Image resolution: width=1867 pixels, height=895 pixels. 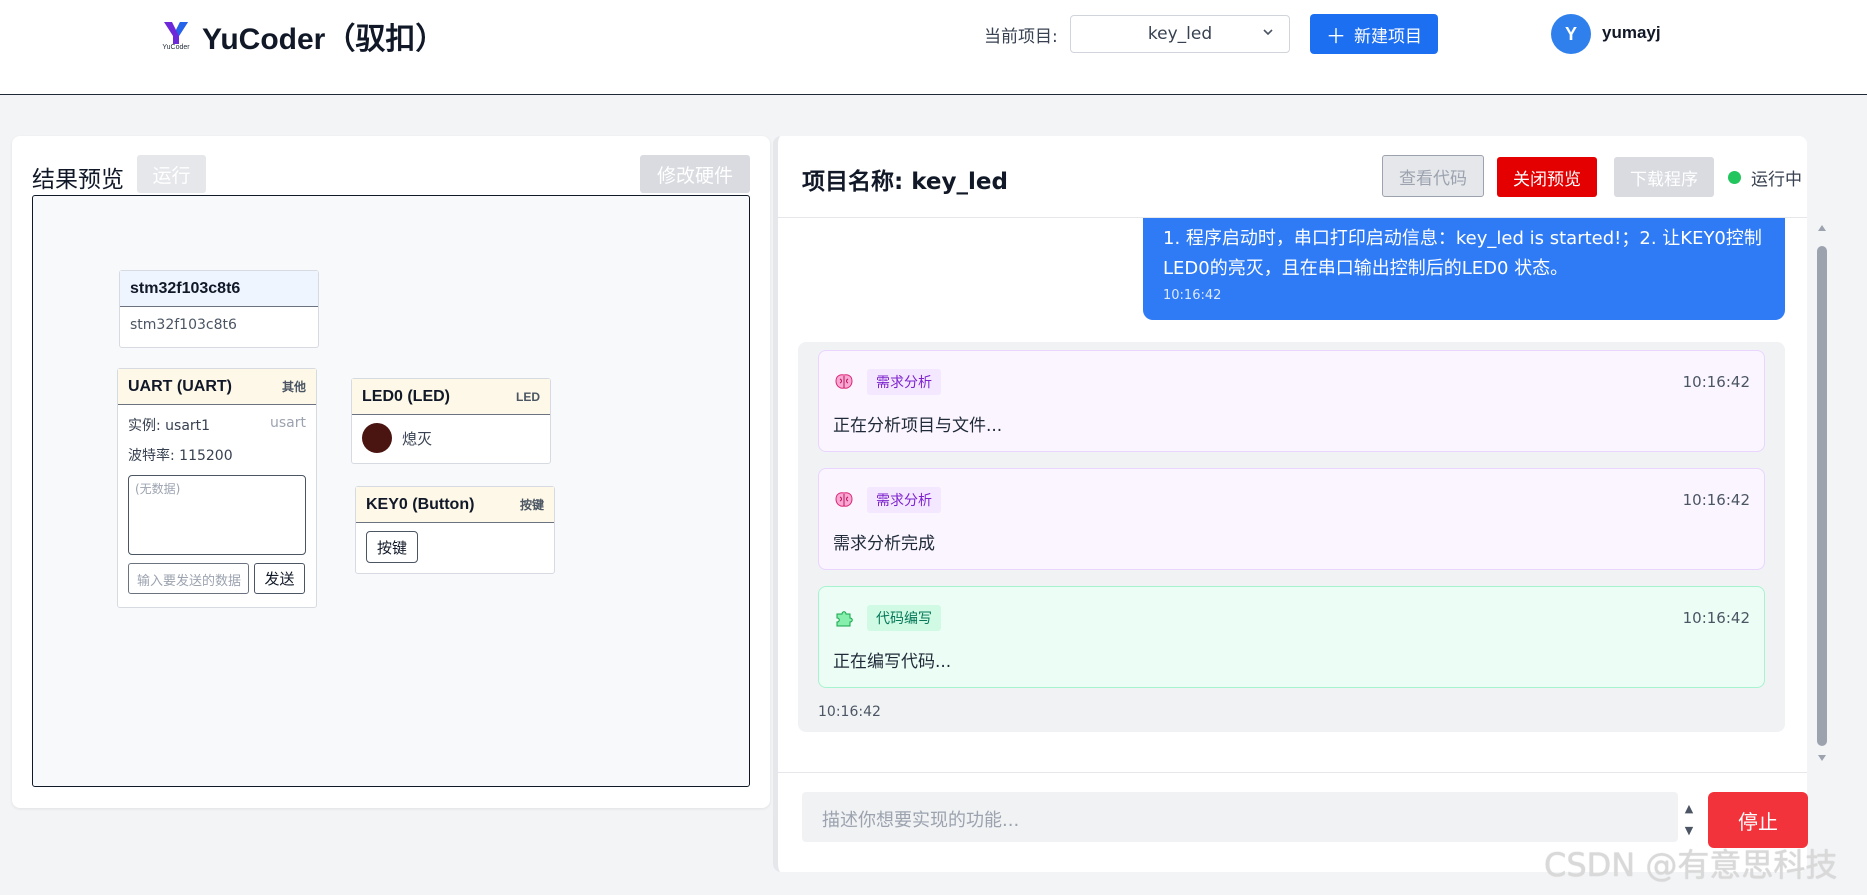 I want to click on run-status-label: 运行中, so click(x=1776, y=180).